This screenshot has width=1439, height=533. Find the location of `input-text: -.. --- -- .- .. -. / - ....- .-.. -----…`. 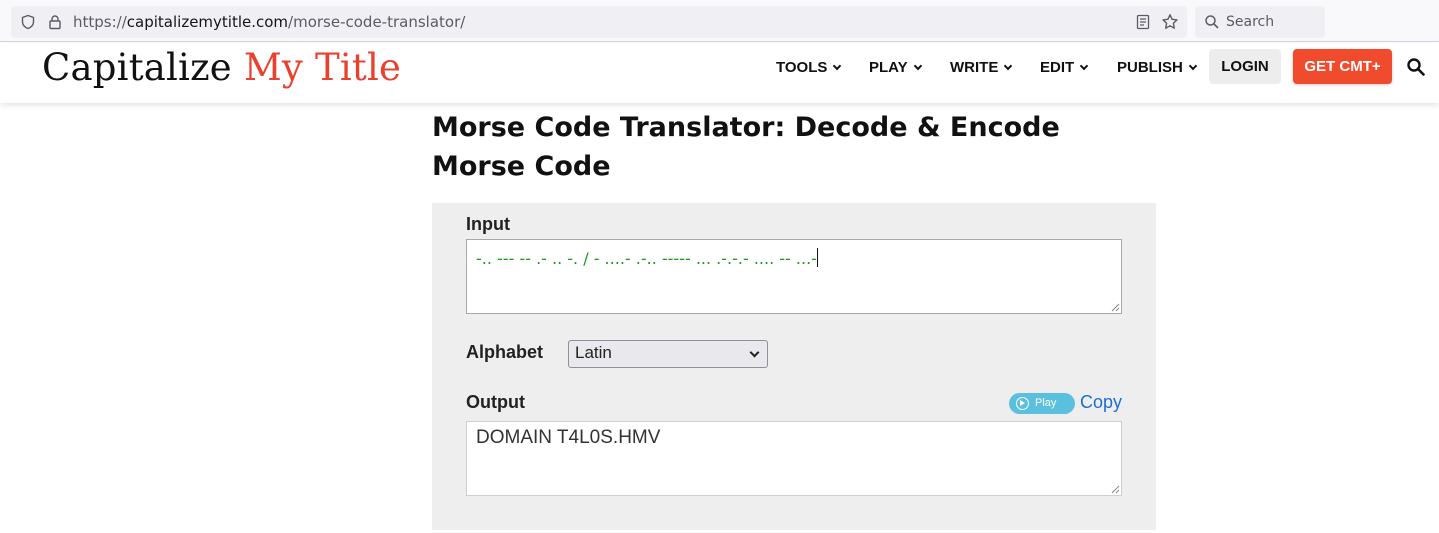

input-text: -.. --- -- .- .. -. / - ....- .-.. -----… is located at coordinates (646, 258).